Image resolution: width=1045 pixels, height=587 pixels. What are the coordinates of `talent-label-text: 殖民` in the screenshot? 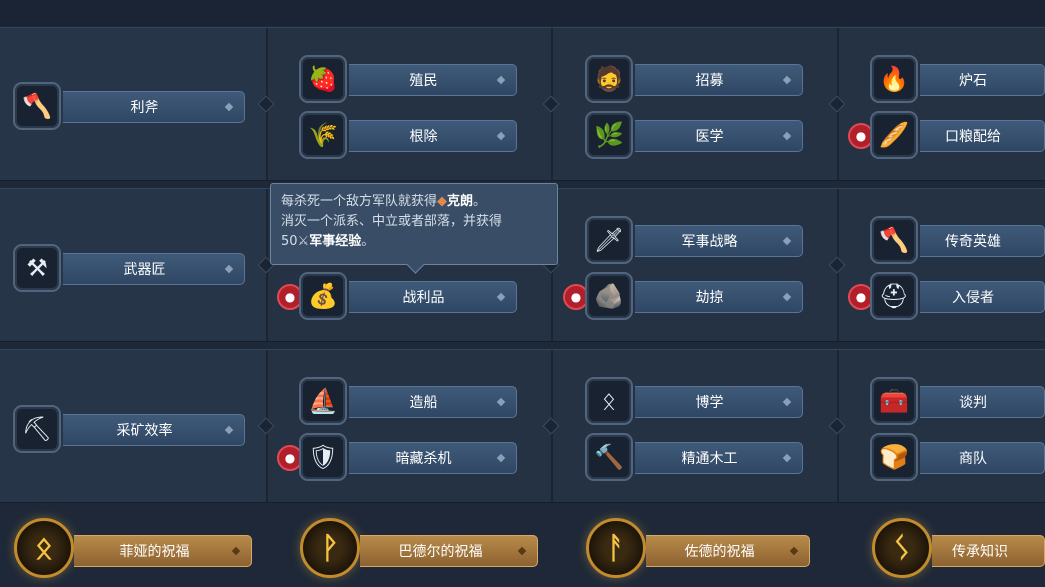 It's located at (423, 81).